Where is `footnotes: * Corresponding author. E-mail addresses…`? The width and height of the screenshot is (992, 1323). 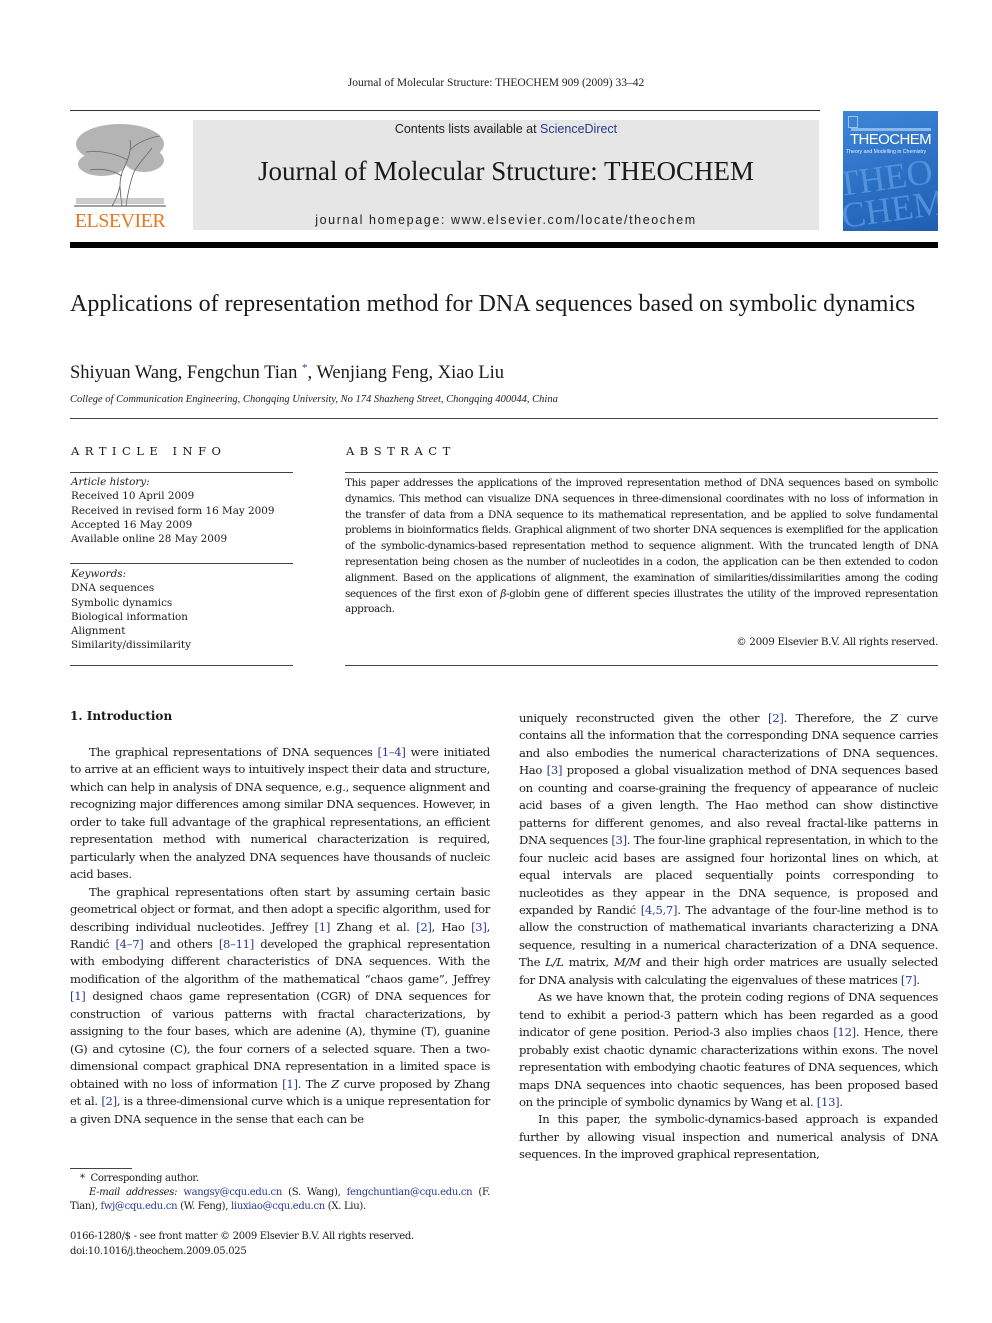 footnotes: * Corresponding author. E-mail addresses… is located at coordinates (280, 1193).